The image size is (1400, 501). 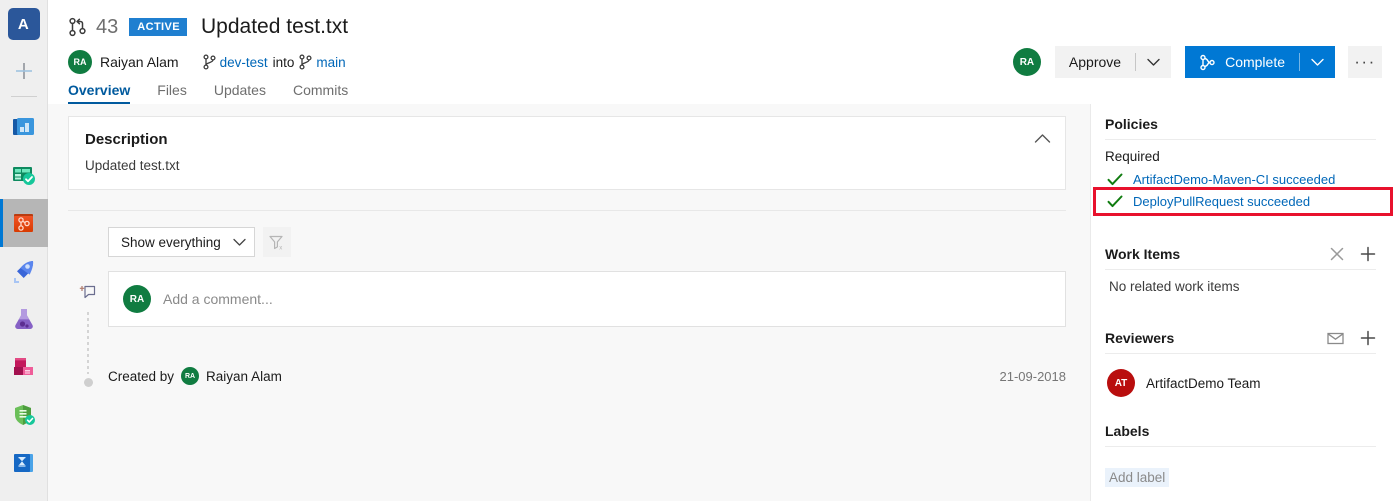 I want to click on avatar: RA, so click(x=80, y=62).